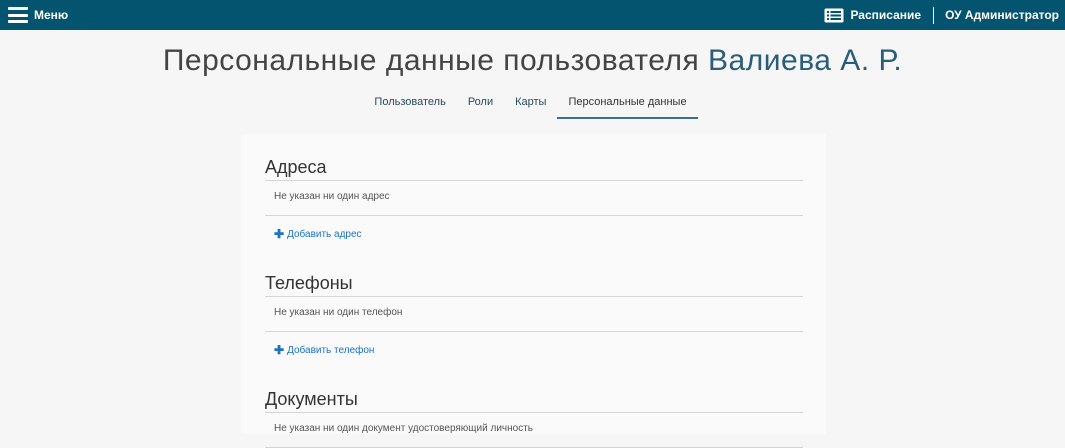  What do you see at coordinates (627, 106) in the screenshot?
I see `tab-personal-data: Персональные данные` at bounding box center [627, 106].